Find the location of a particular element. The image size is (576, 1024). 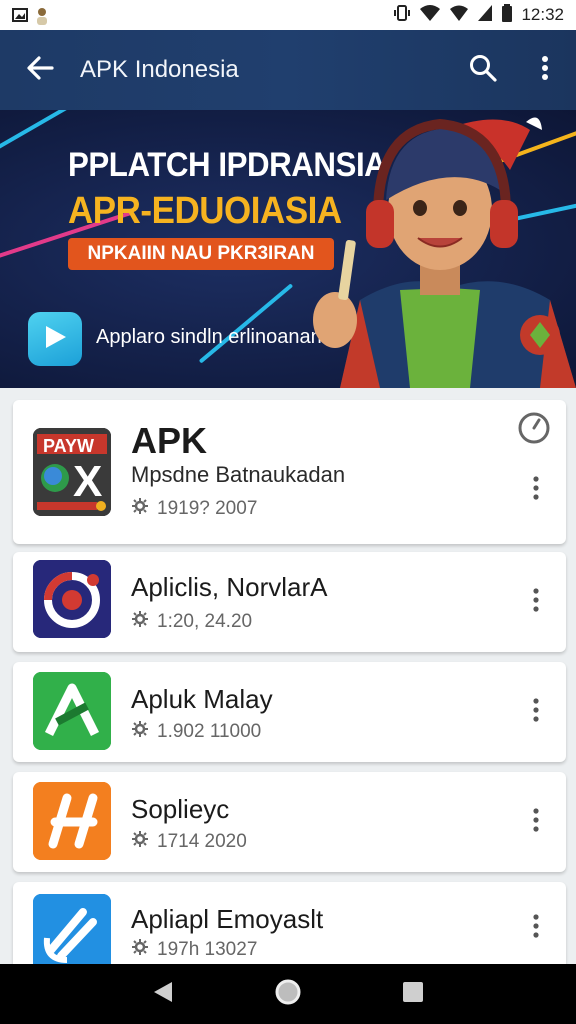

app-subtitle: Mpsdne Batnaukadan is located at coordinates (238, 474).